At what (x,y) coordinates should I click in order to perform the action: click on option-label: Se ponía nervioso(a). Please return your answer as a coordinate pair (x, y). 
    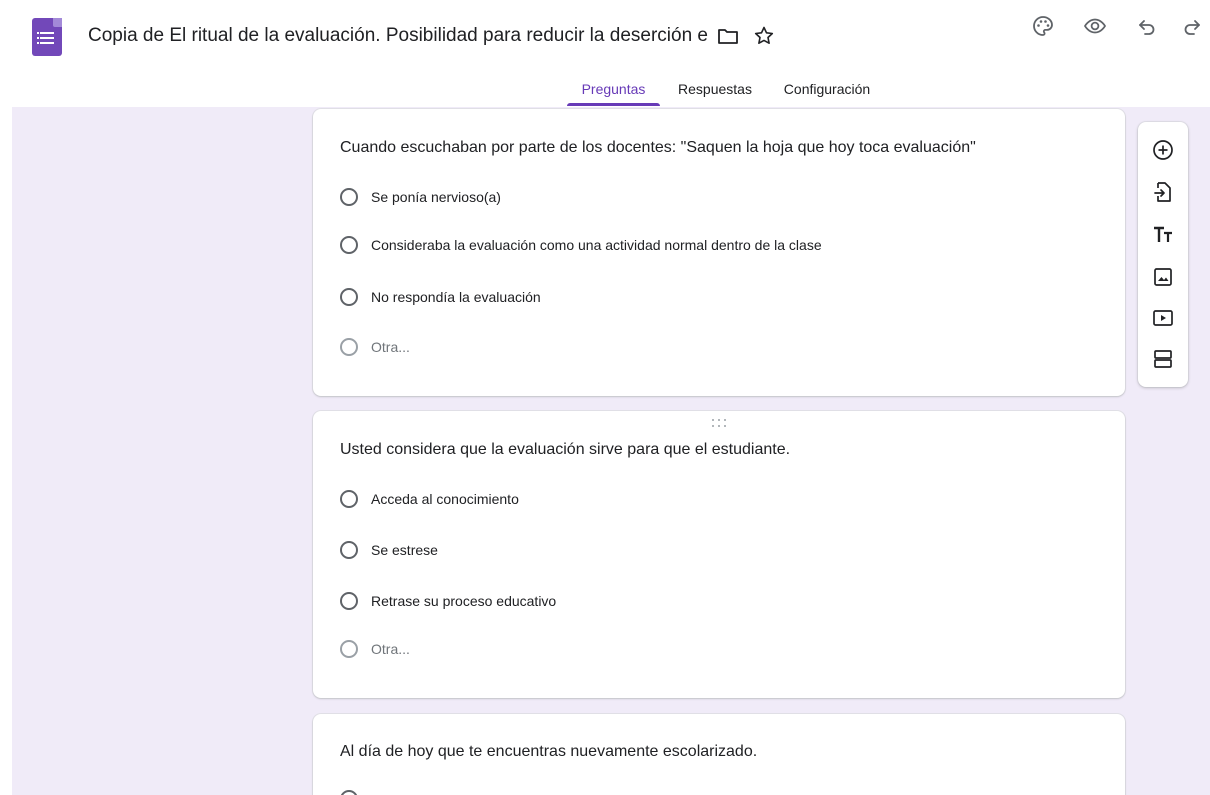
    Looking at the image, I should click on (436, 197).